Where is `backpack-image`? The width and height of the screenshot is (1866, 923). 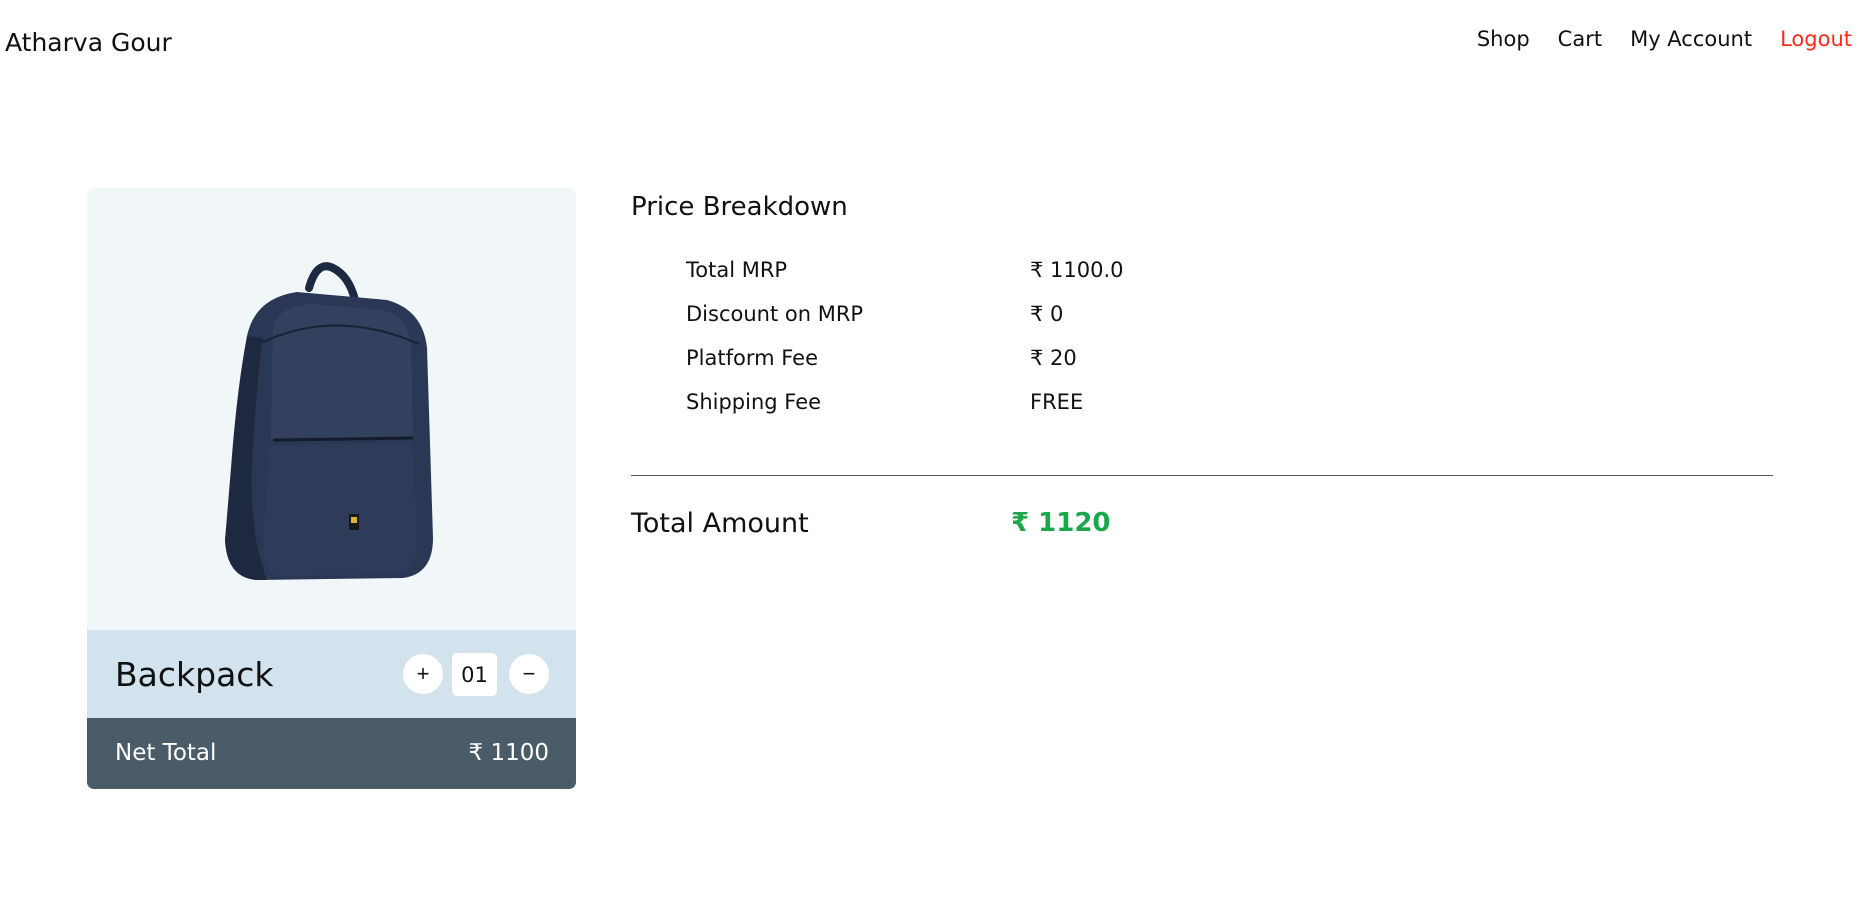
backpack-image is located at coordinates (329, 421).